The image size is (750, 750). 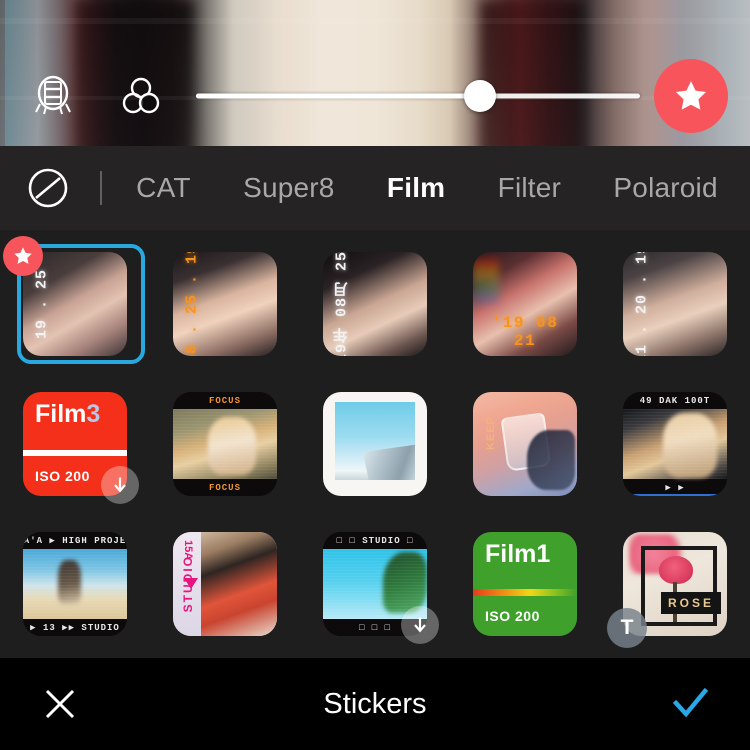 What do you see at coordinates (480, 96) in the screenshot?
I see `slider-thumb` at bounding box center [480, 96].